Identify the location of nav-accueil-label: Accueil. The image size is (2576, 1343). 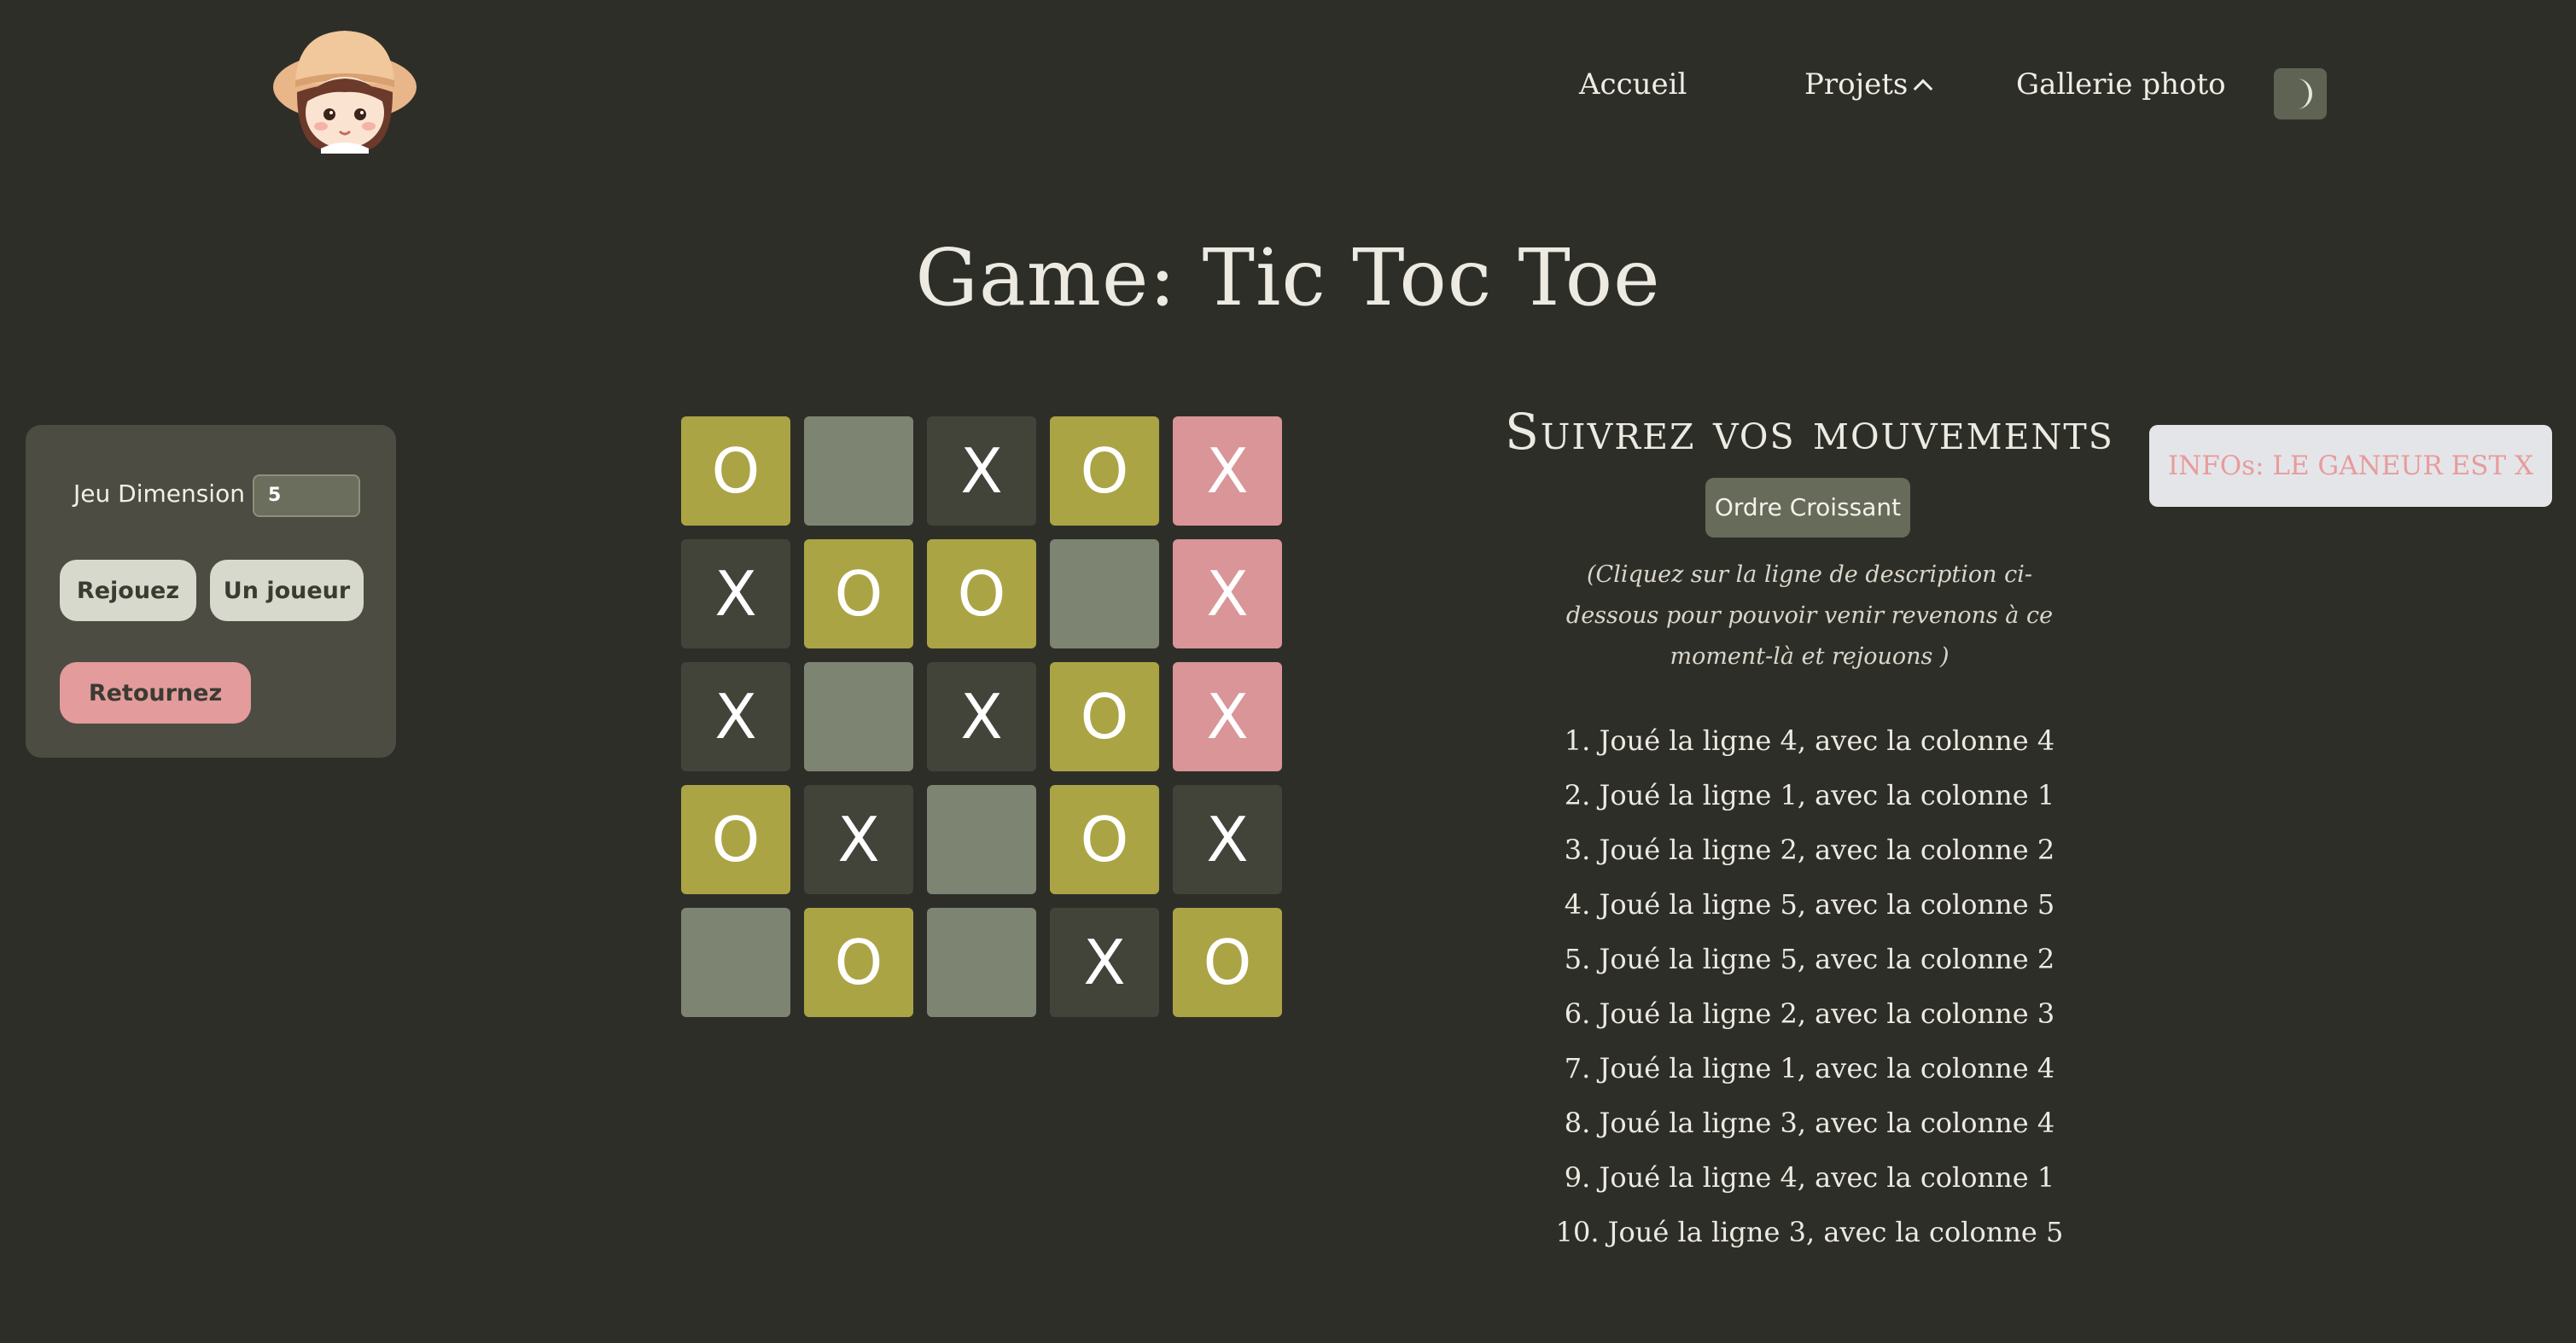
(1633, 84).